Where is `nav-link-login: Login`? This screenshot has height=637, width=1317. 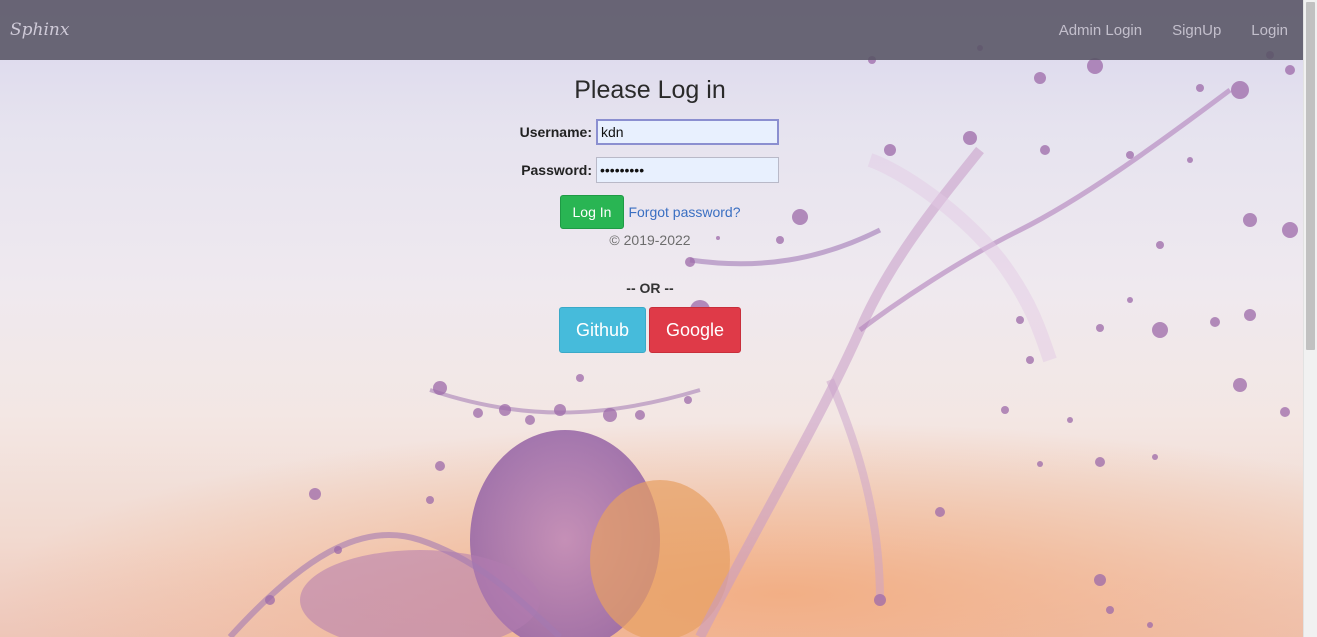
nav-link-login: Login is located at coordinates (1269, 30).